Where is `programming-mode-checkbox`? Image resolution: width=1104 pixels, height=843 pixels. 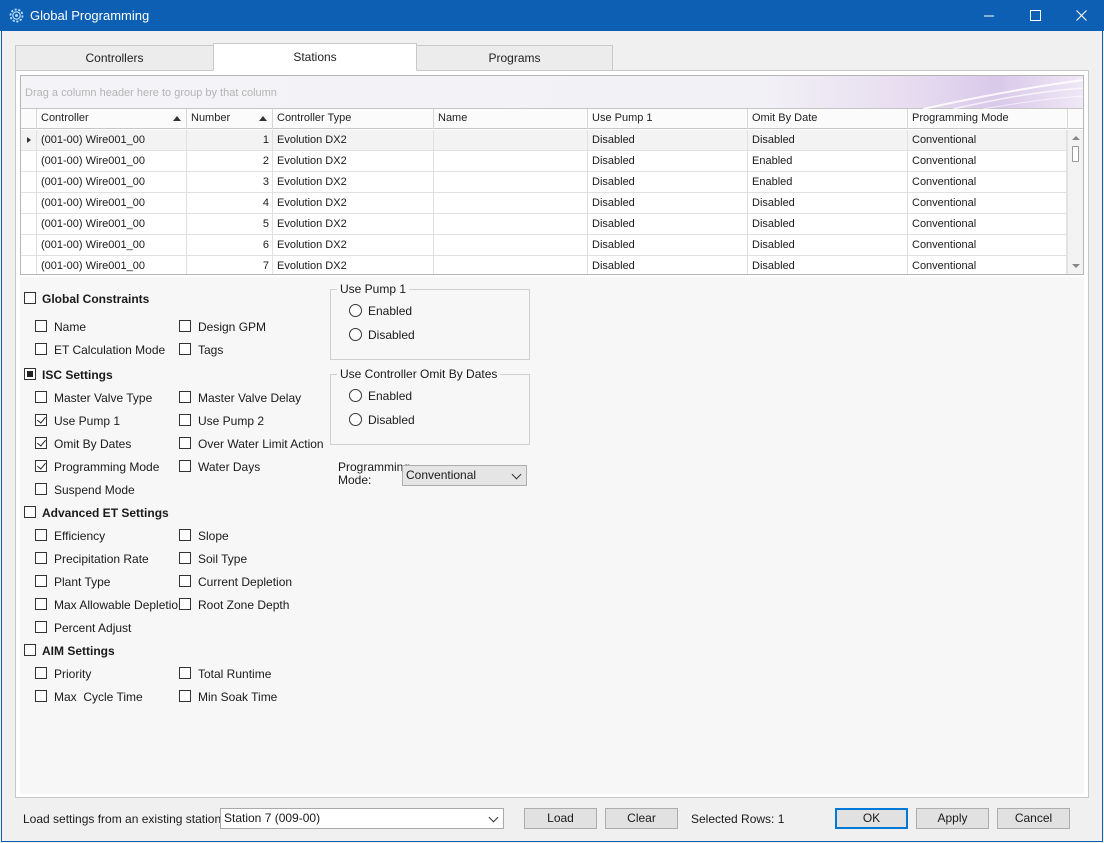 programming-mode-checkbox is located at coordinates (41, 466).